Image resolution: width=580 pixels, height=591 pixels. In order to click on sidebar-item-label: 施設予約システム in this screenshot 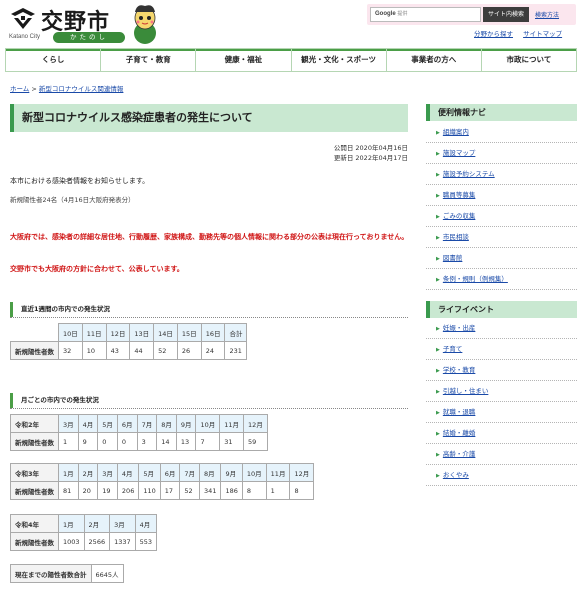, I will do `click(468, 174)`.